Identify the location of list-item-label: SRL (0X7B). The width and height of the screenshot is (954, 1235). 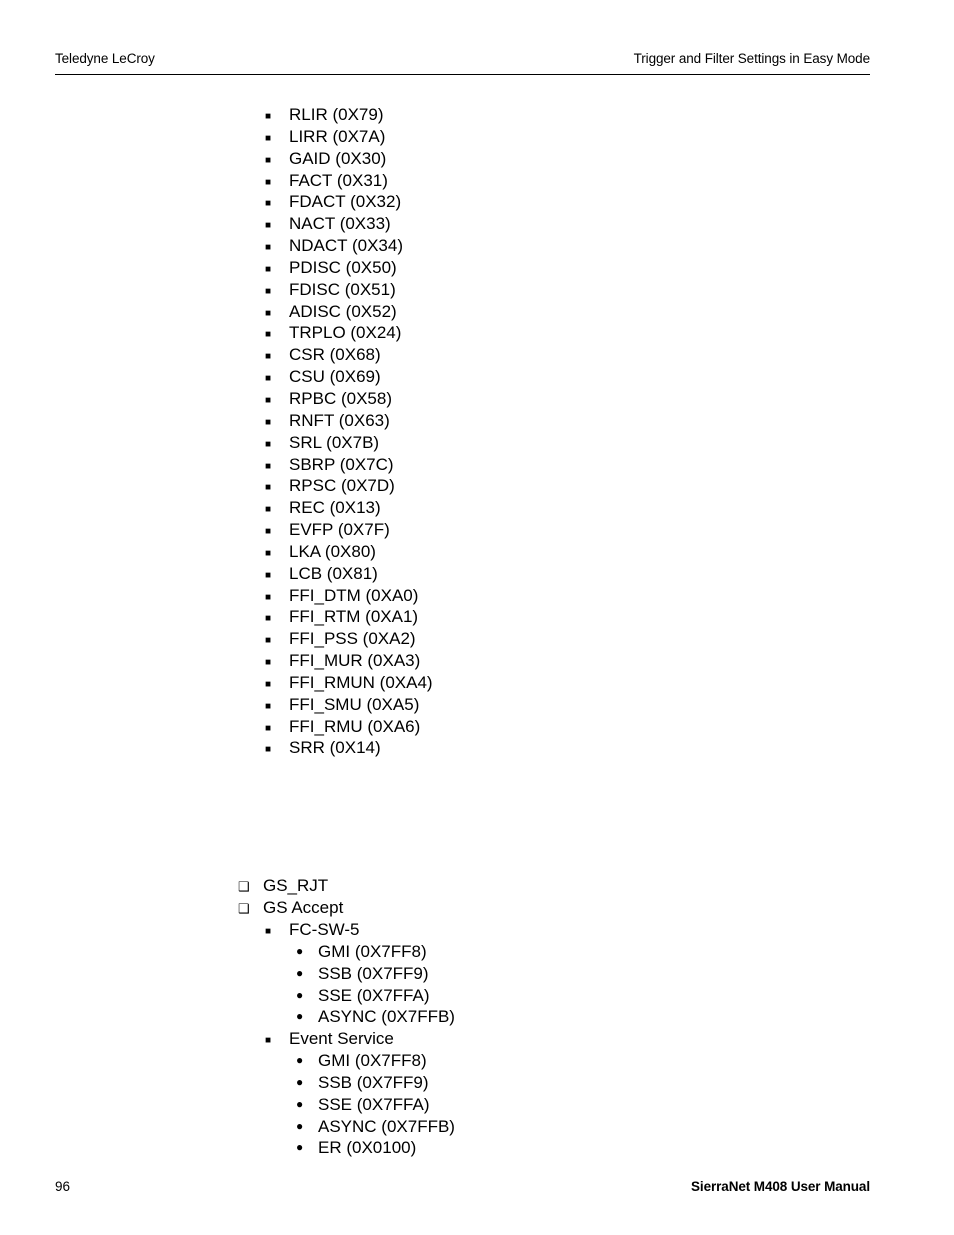
(334, 442).